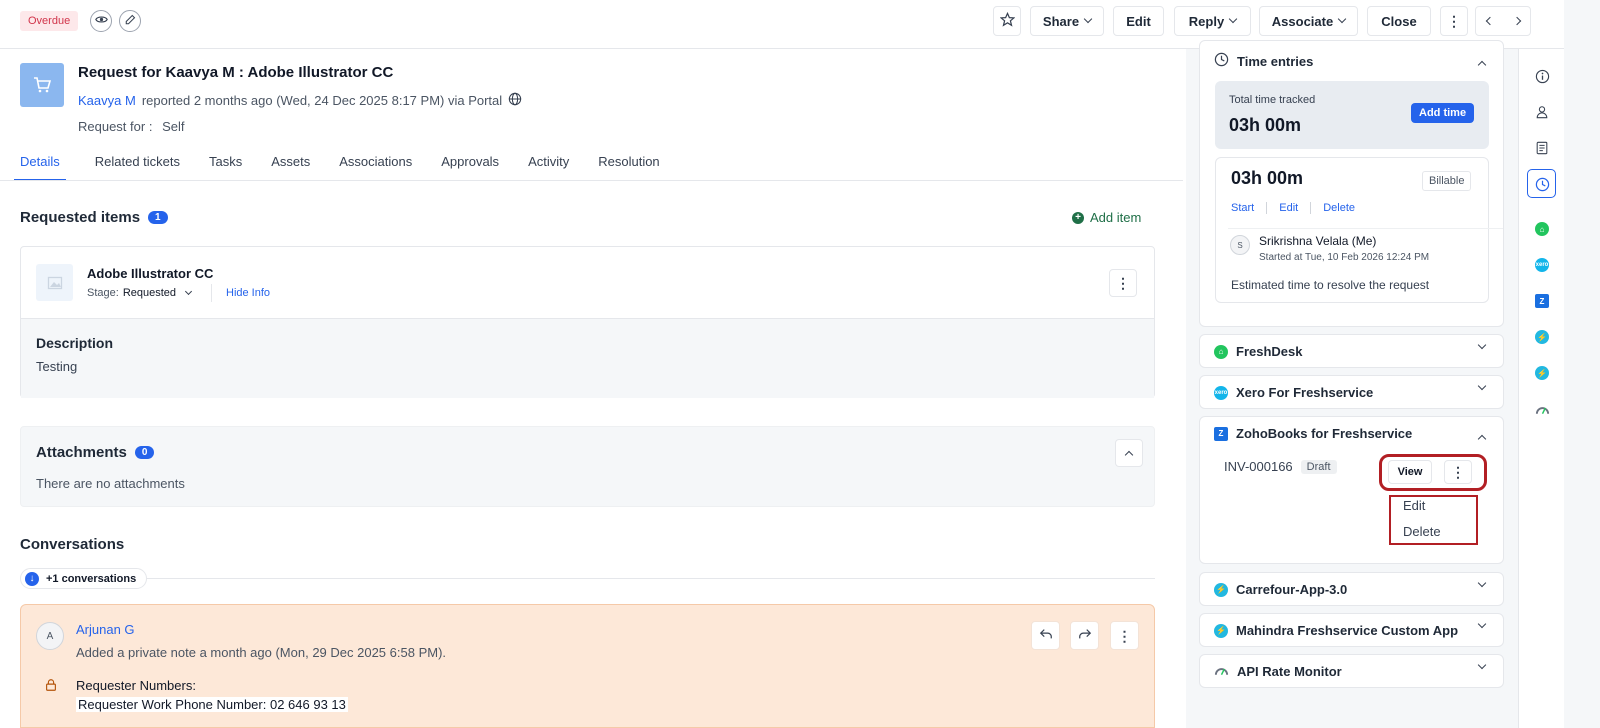 The image size is (1600, 728). Describe the element at coordinates (105, 629) in the screenshot. I see `note-author-link: Arjunan G` at that location.